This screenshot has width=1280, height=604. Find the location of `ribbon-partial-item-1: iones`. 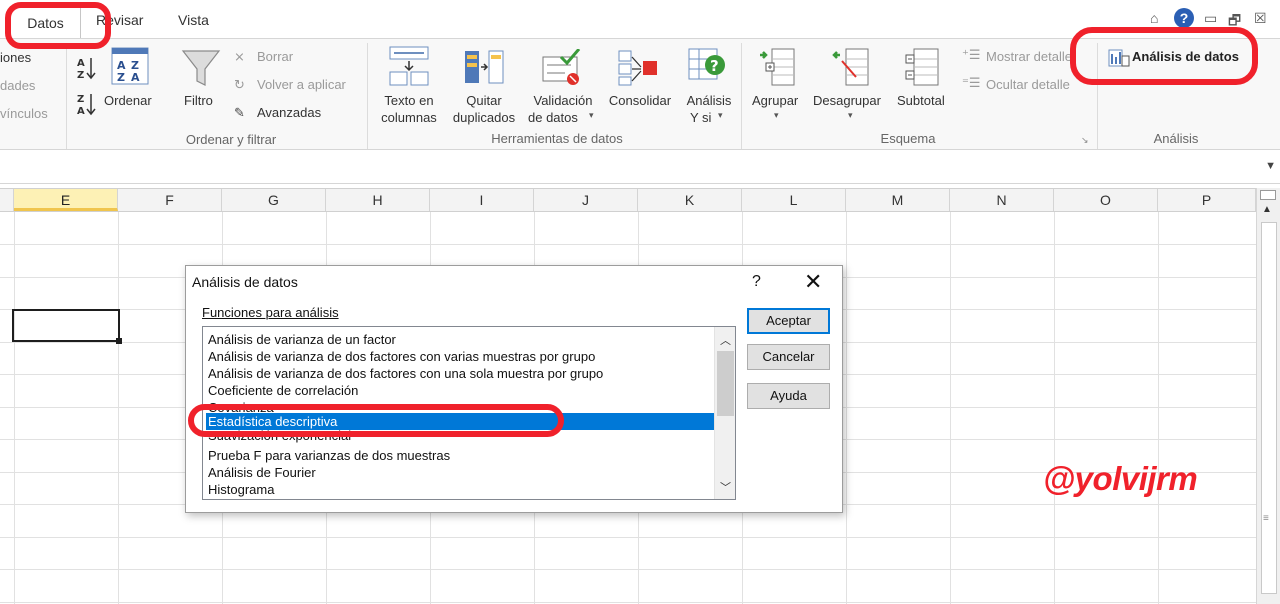

ribbon-partial-item-1: iones is located at coordinates (15, 57).